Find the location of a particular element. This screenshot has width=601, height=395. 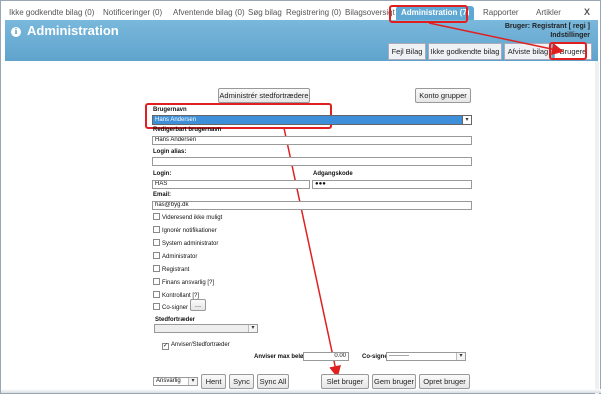

role-select: Ansvarlig ▾ is located at coordinates (175, 381).